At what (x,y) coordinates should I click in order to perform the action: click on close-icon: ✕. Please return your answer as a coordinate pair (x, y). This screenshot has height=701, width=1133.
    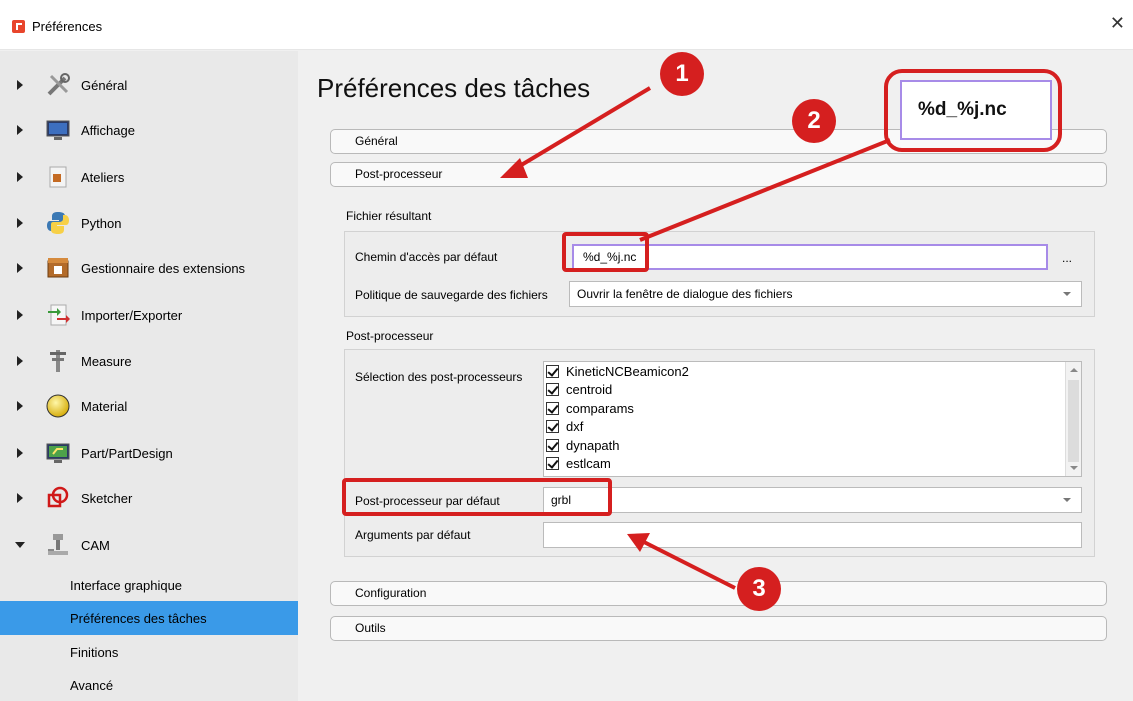
    Looking at the image, I should click on (1117, 23).